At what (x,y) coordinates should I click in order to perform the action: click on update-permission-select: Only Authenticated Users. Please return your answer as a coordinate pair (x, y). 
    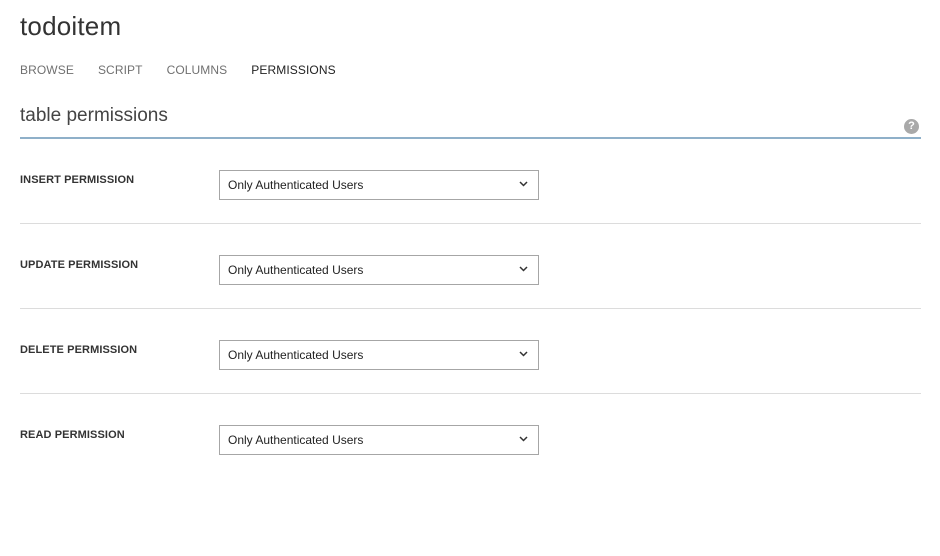
    Looking at the image, I should click on (379, 270).